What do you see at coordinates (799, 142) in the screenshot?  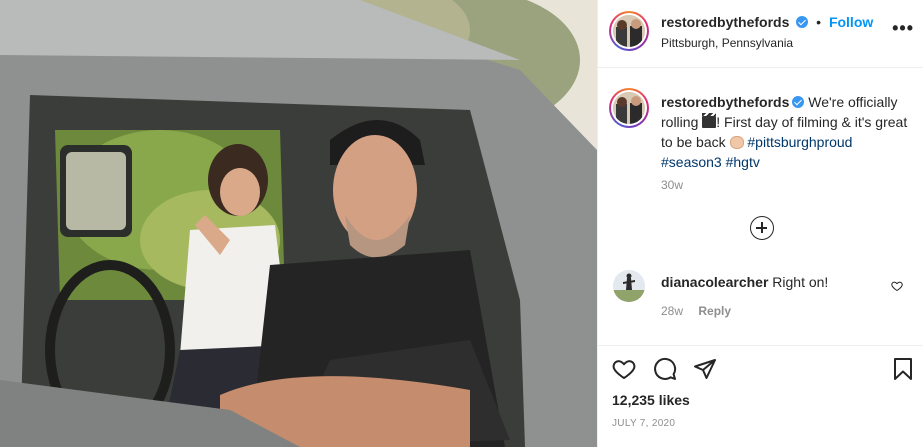 I see `hashtag-link: #pittsburghproud` at bounding box center [799, 142].